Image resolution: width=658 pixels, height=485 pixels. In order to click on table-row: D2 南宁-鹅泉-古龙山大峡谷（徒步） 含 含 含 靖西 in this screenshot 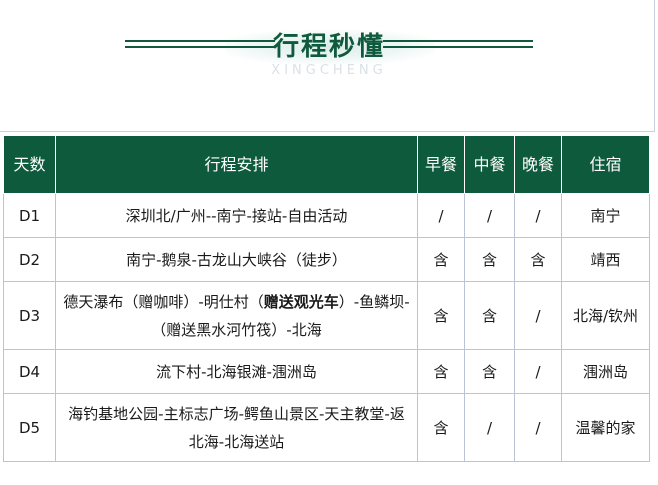, I will do `click(326, 259)`.